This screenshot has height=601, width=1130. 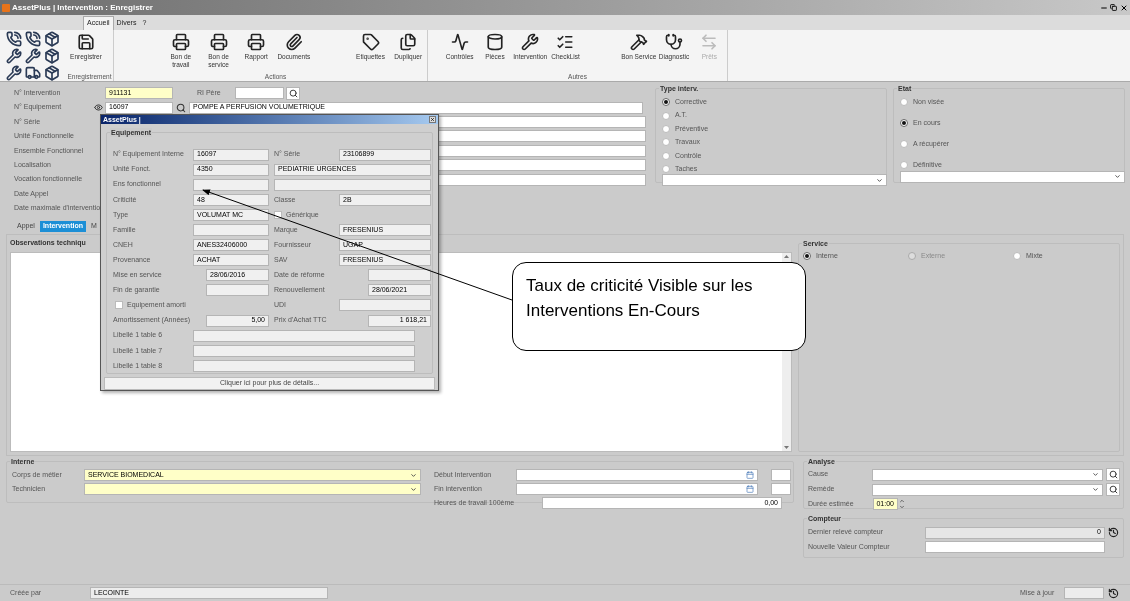 What do you see at coordinates (902, 504) in the screenshot?
I see `spinner` at bounding box center [902, 504].